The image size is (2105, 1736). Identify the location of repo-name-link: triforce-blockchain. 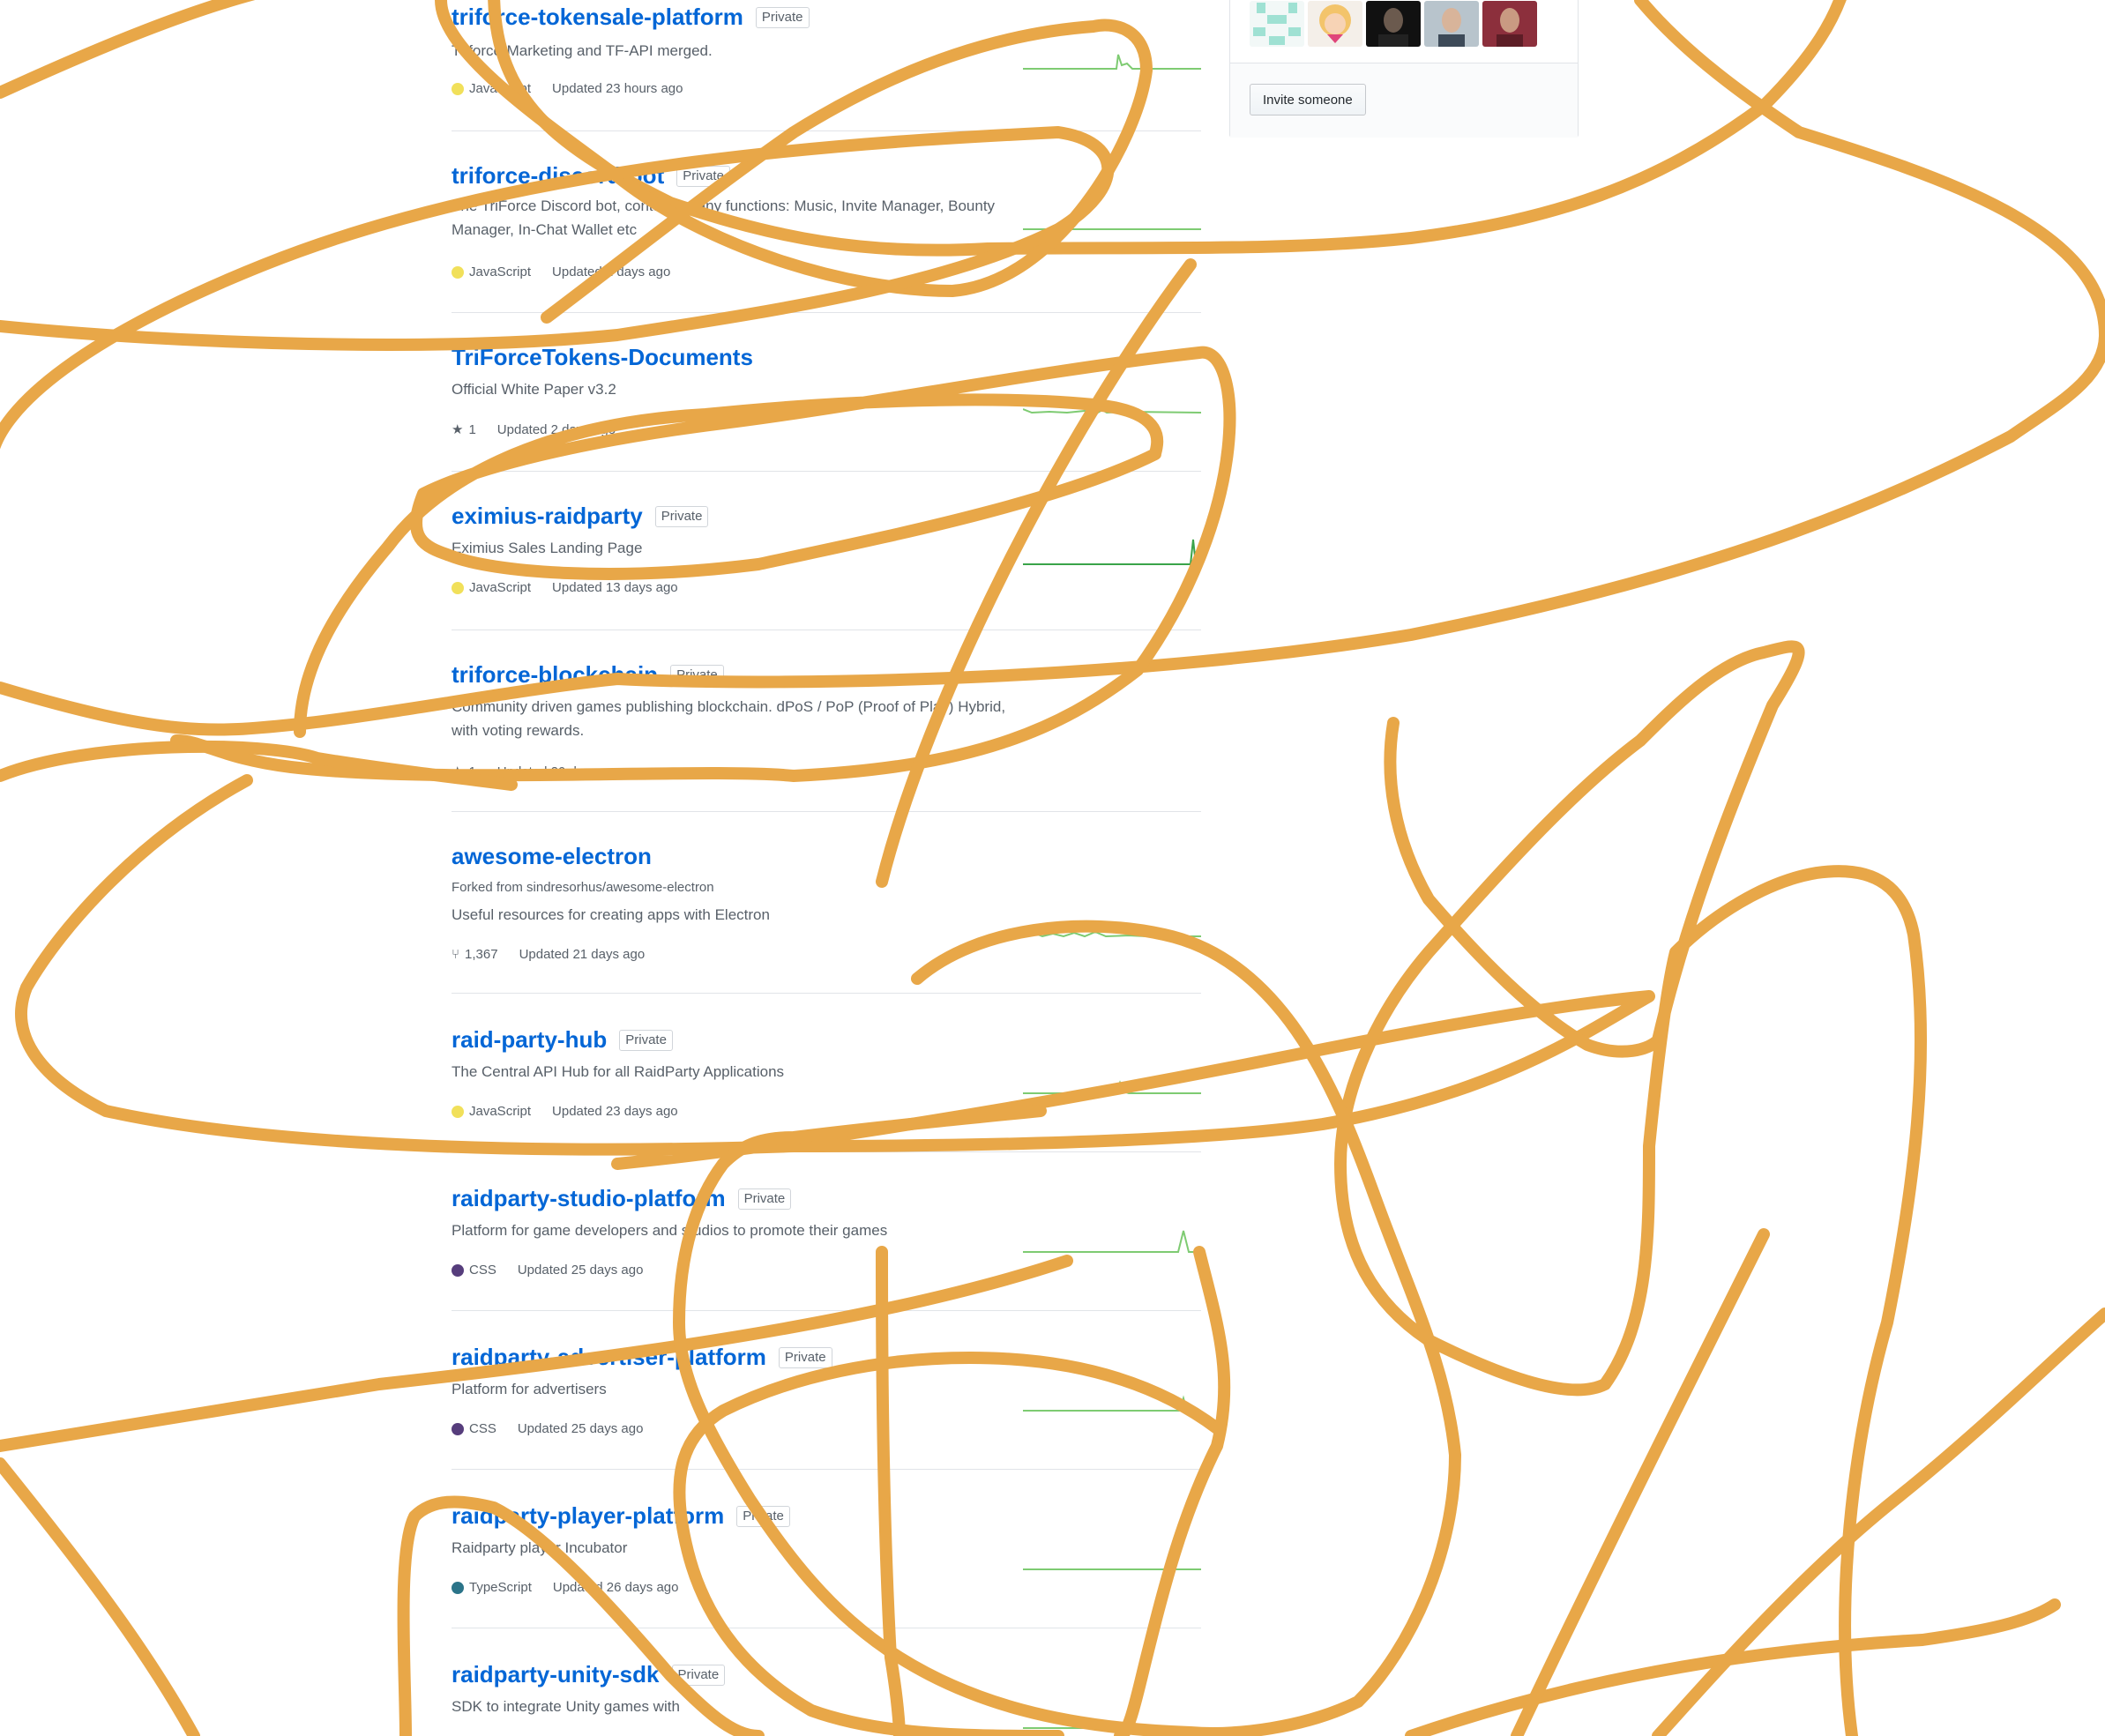
(555, 675).